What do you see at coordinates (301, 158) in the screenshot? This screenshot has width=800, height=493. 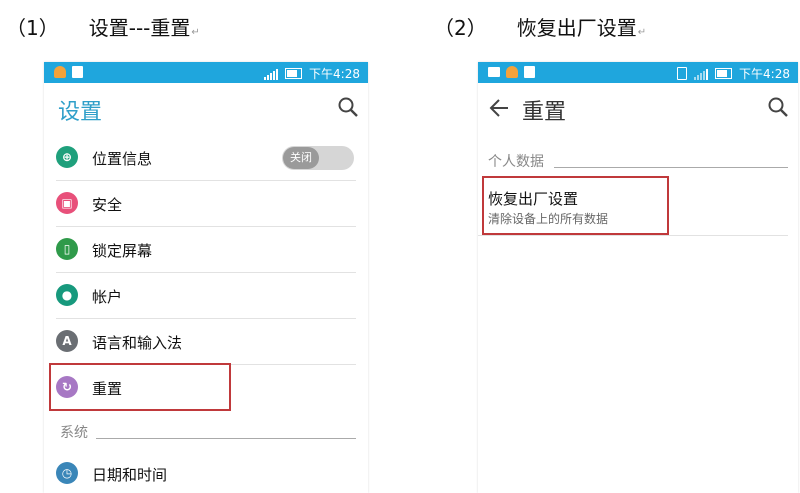 I see `toggle-state-label: 关闭` at bounding box center [301, 158].